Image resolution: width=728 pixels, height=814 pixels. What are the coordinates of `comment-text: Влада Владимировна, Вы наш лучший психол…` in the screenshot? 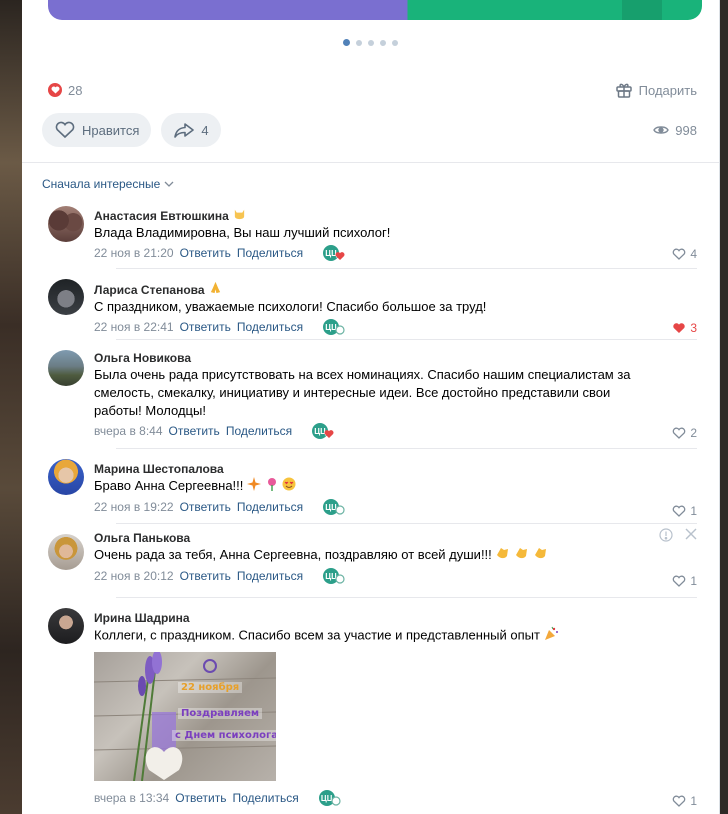 It's located at (242, 232).